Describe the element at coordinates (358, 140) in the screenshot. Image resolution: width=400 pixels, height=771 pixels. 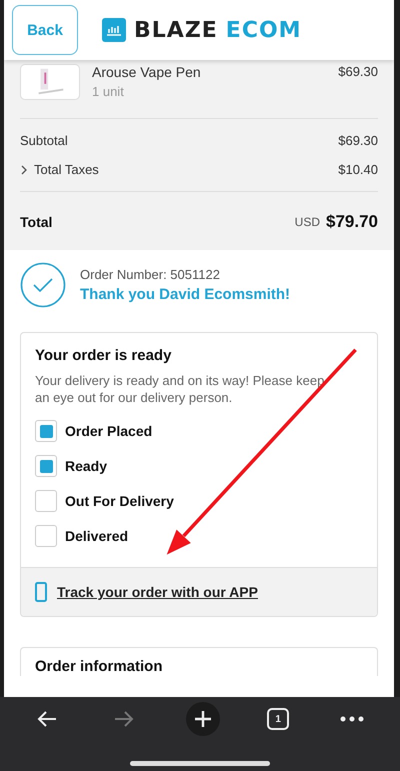
I see `summary-value: $69.30` at that location.